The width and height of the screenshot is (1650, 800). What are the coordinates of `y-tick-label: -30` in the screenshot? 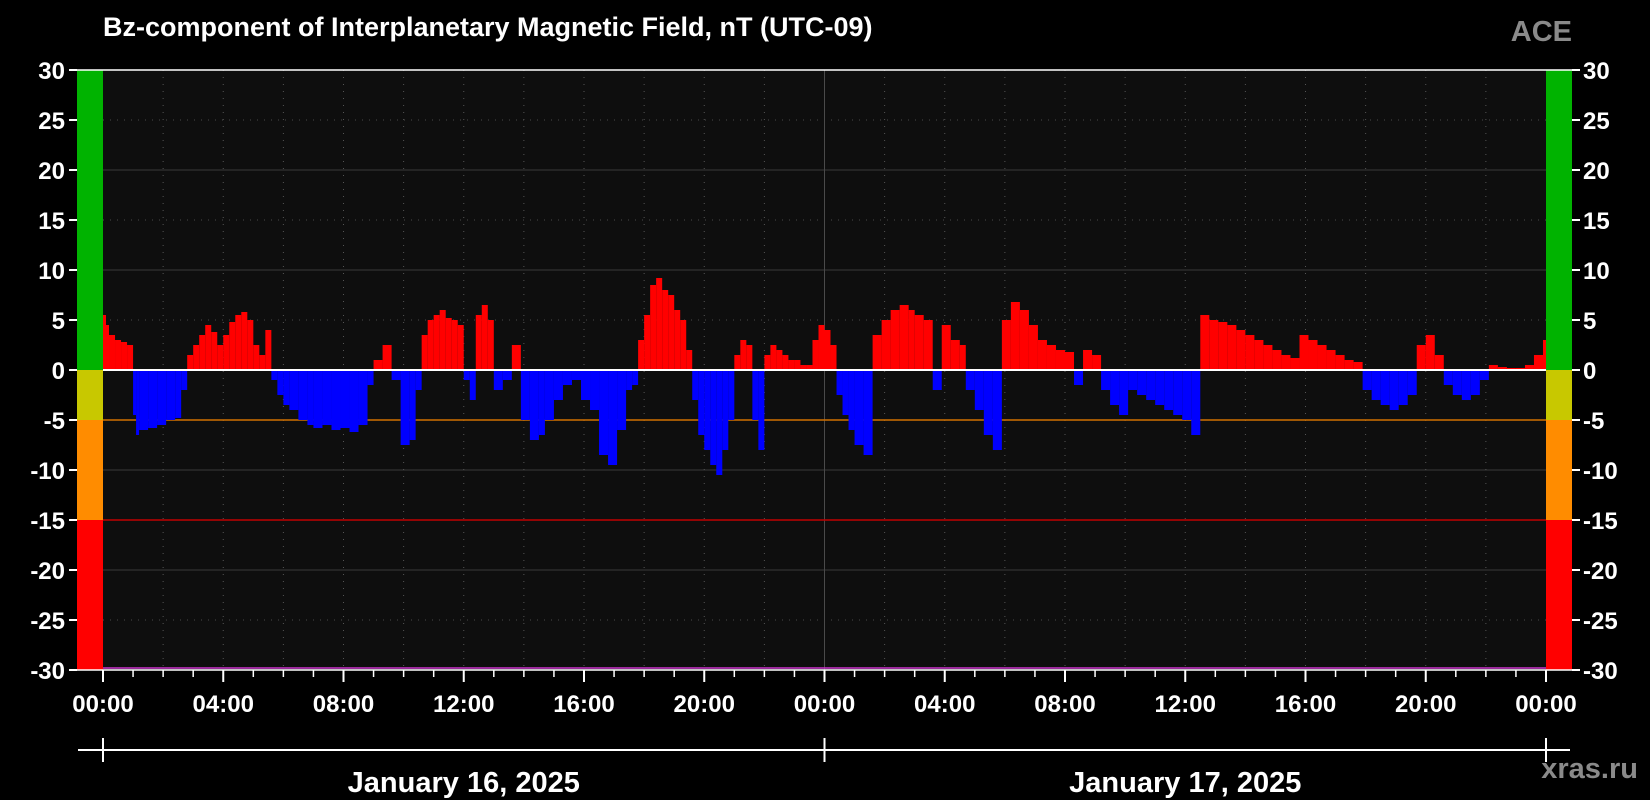 It's located at (1600, 671).